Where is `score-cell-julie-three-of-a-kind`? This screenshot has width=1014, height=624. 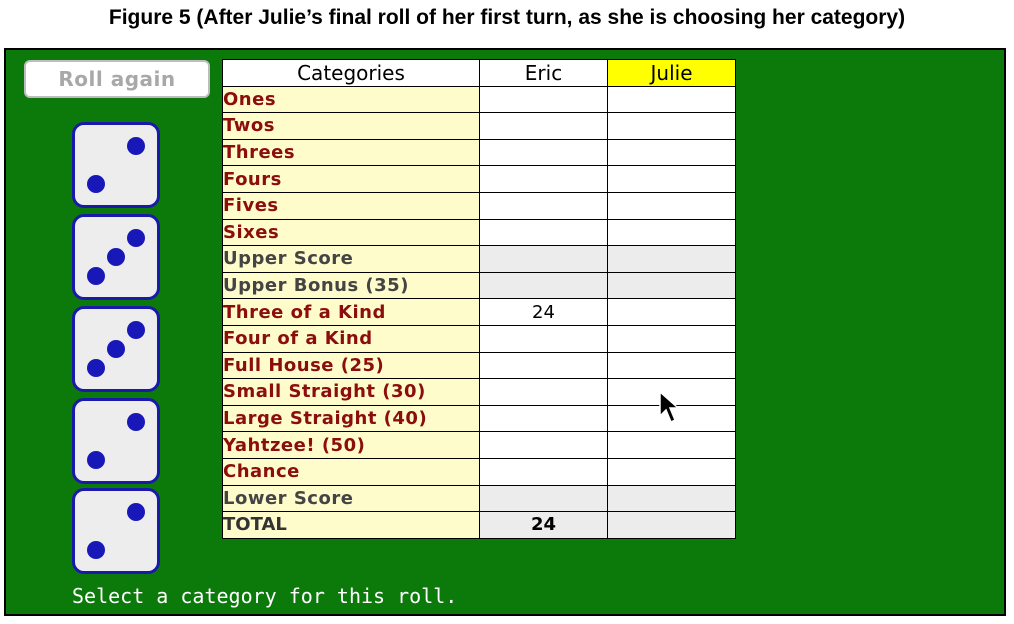 score-cell-julie-three-of-a-kind is located at coordinates (671, 312).